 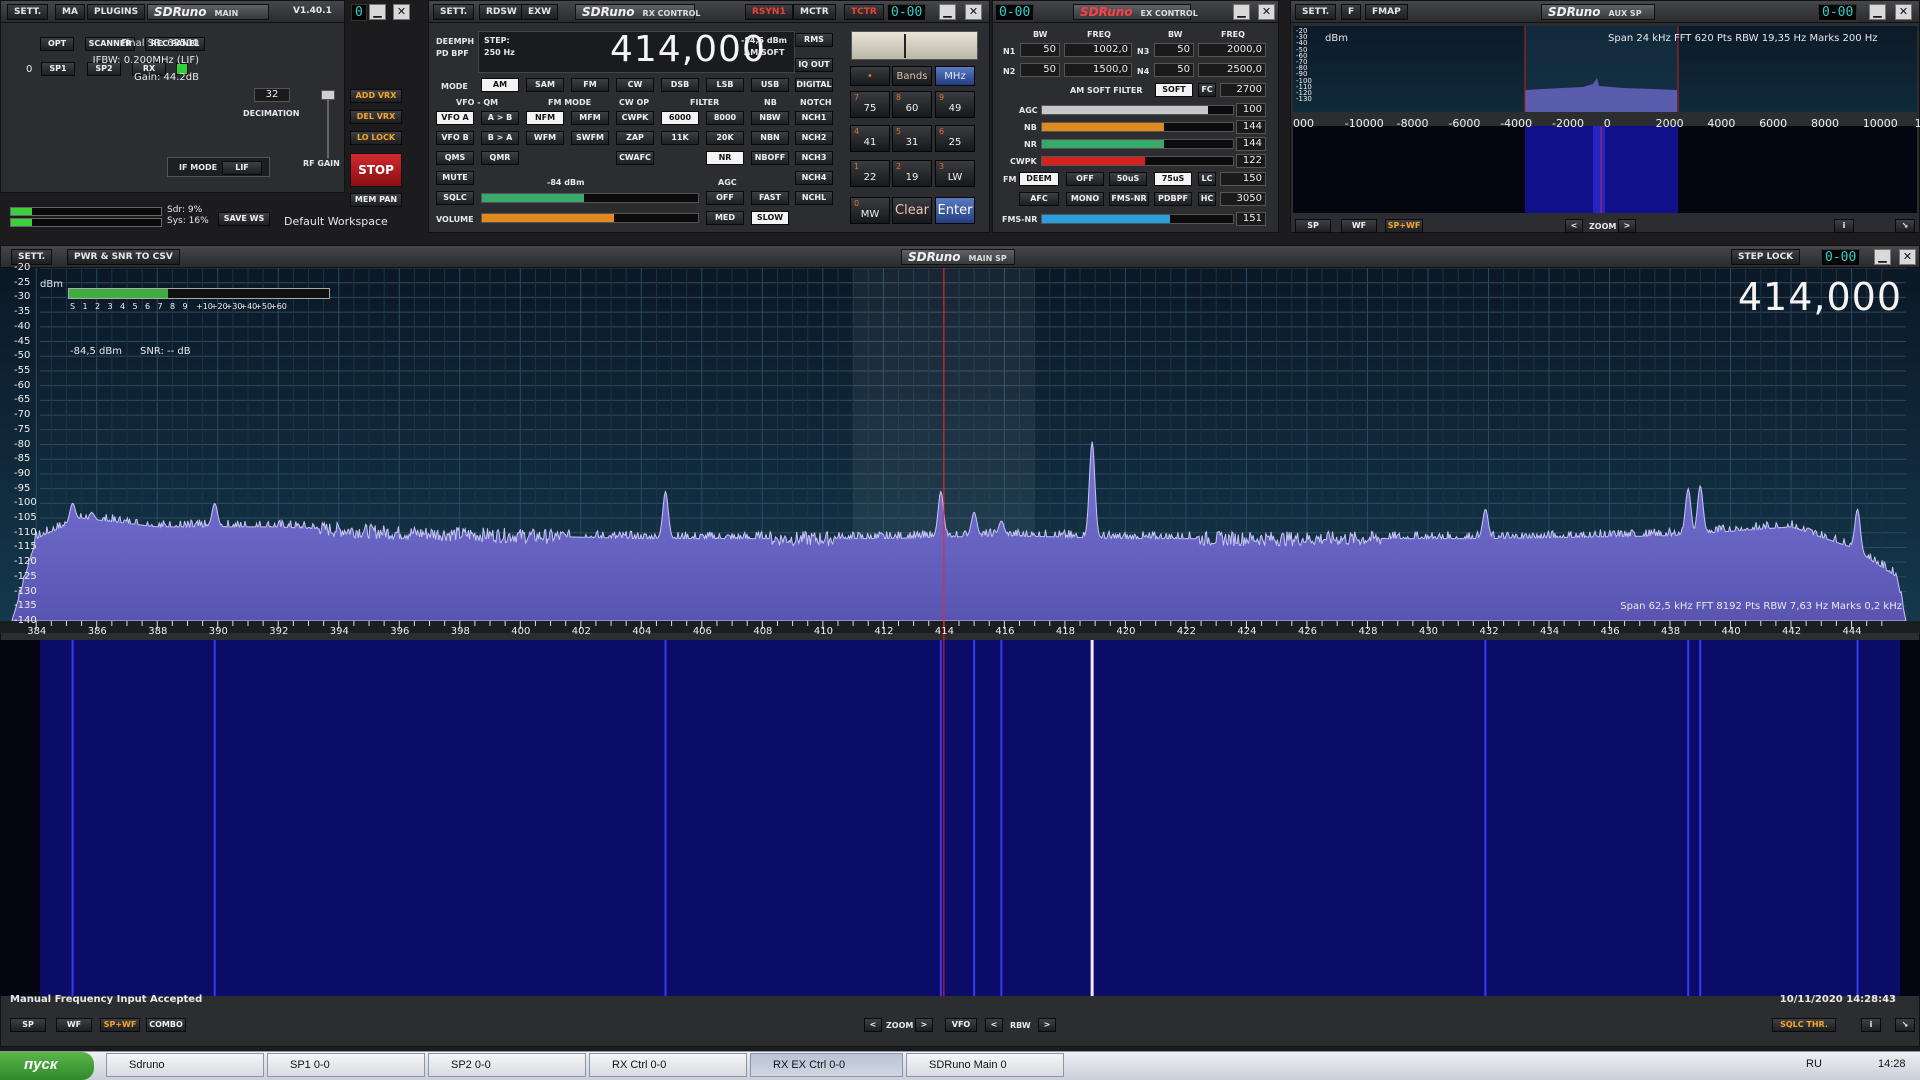 What do you see at coordinates (57, 44) in the screenshot?
I see `opt-button: OPT` at bounding box center [57, 44].